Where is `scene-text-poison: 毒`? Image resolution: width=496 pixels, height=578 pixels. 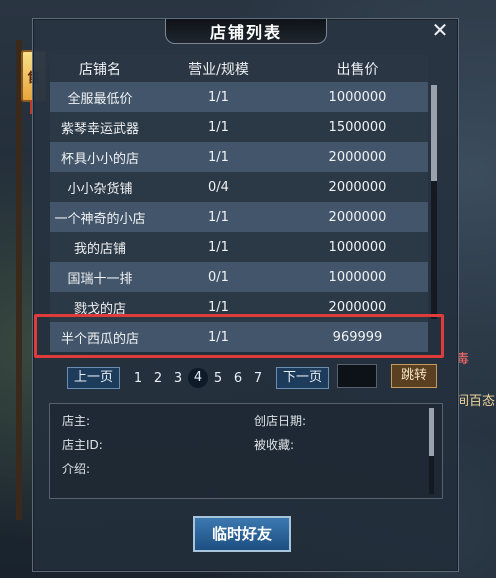
scene-text-poison: 毒 is located at coordinates (463, 359).